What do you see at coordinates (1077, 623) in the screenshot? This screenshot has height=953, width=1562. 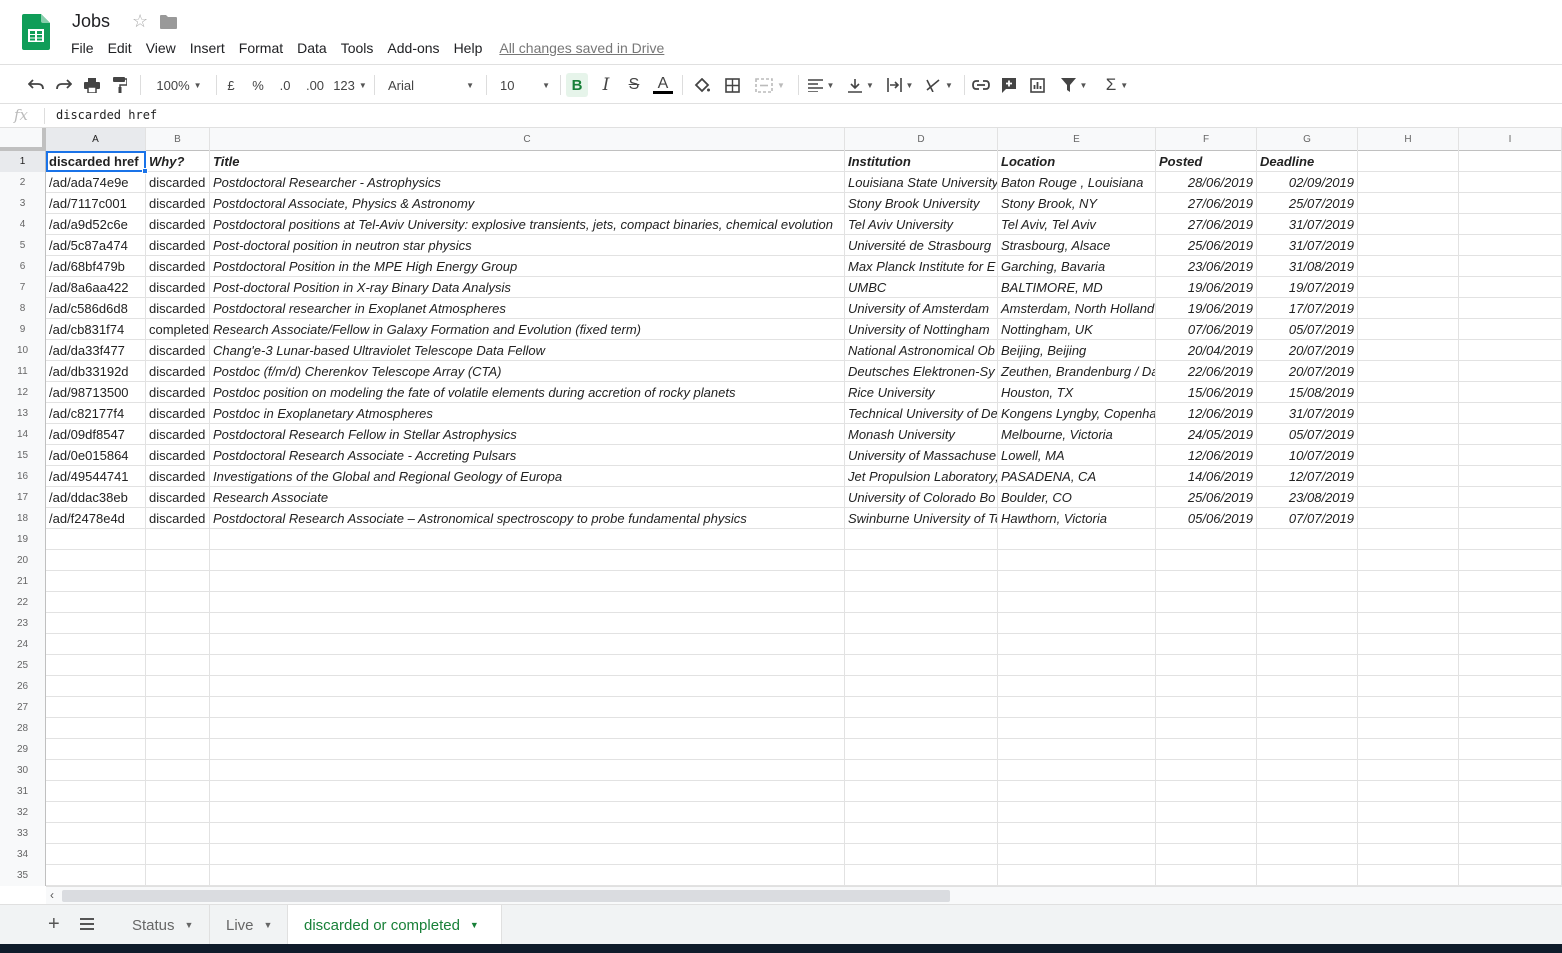 I see `cell-e23` at bounding box center [1077, 623].